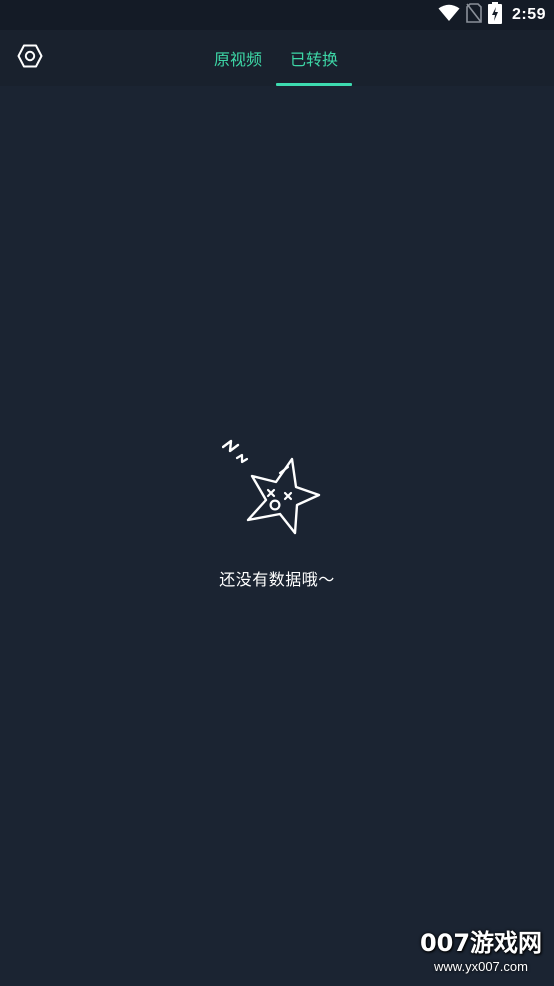 This screenshot has width=554, height=986. I want to click on watermark-brand: 007游戏网, so click(481, 943).